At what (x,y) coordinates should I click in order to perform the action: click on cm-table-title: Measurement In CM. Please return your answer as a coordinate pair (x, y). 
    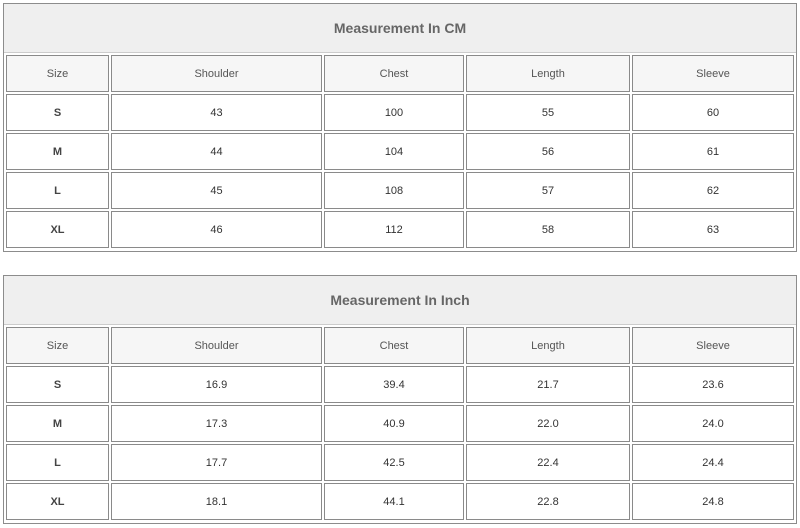
    Looking at the image, I should click on (400, 28).